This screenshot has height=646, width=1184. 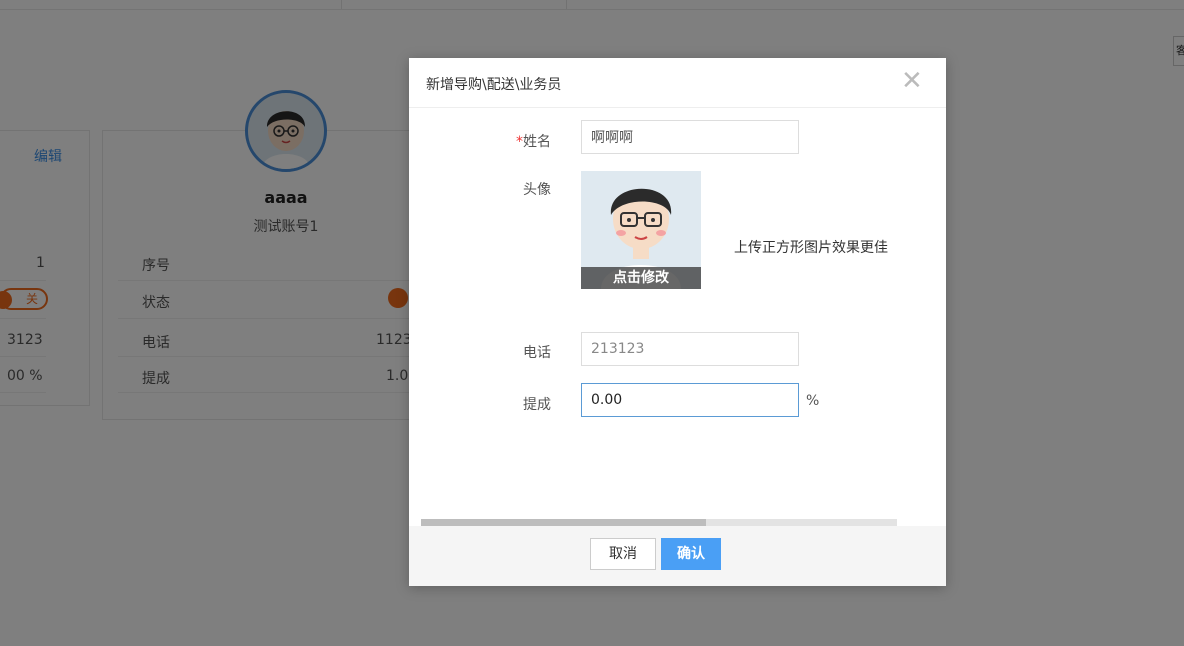 I want to click on confirm-button: 确认, so click(x=691, y=554).